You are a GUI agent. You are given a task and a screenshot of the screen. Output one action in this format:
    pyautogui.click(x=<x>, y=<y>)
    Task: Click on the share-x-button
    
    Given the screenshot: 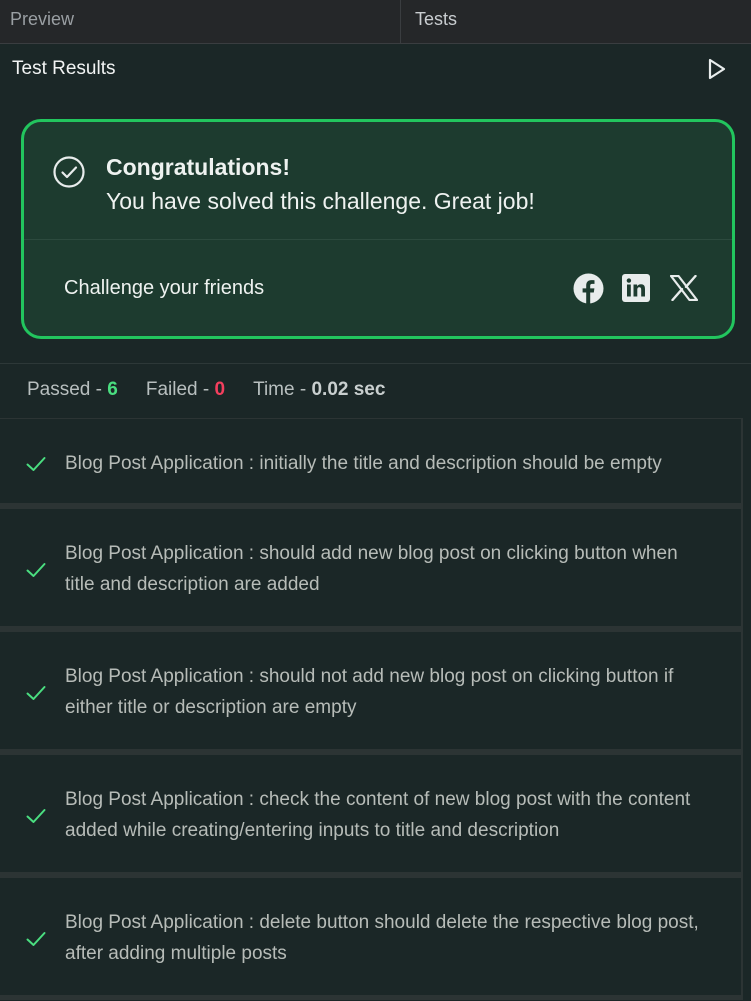 What is the action you would take?
    pyautogui.click(x=684, y=288)
    